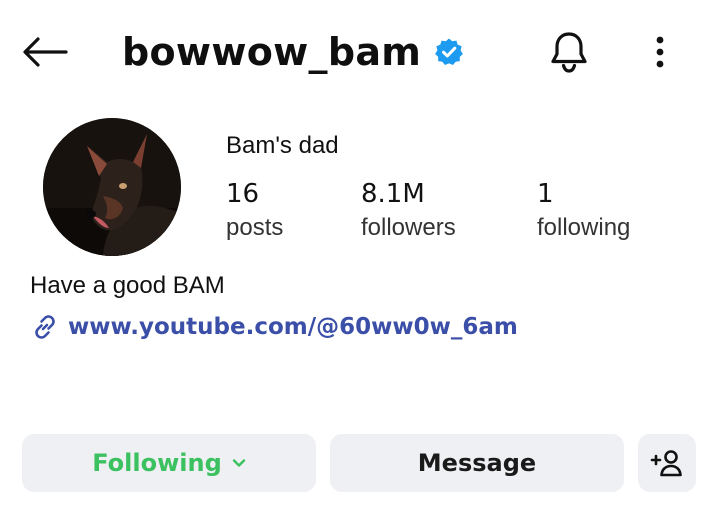 This screenshot has height=508, width=720. I want to click on profile-link: www.youtube.com/@60ww0w_6am, so click(274, 327).